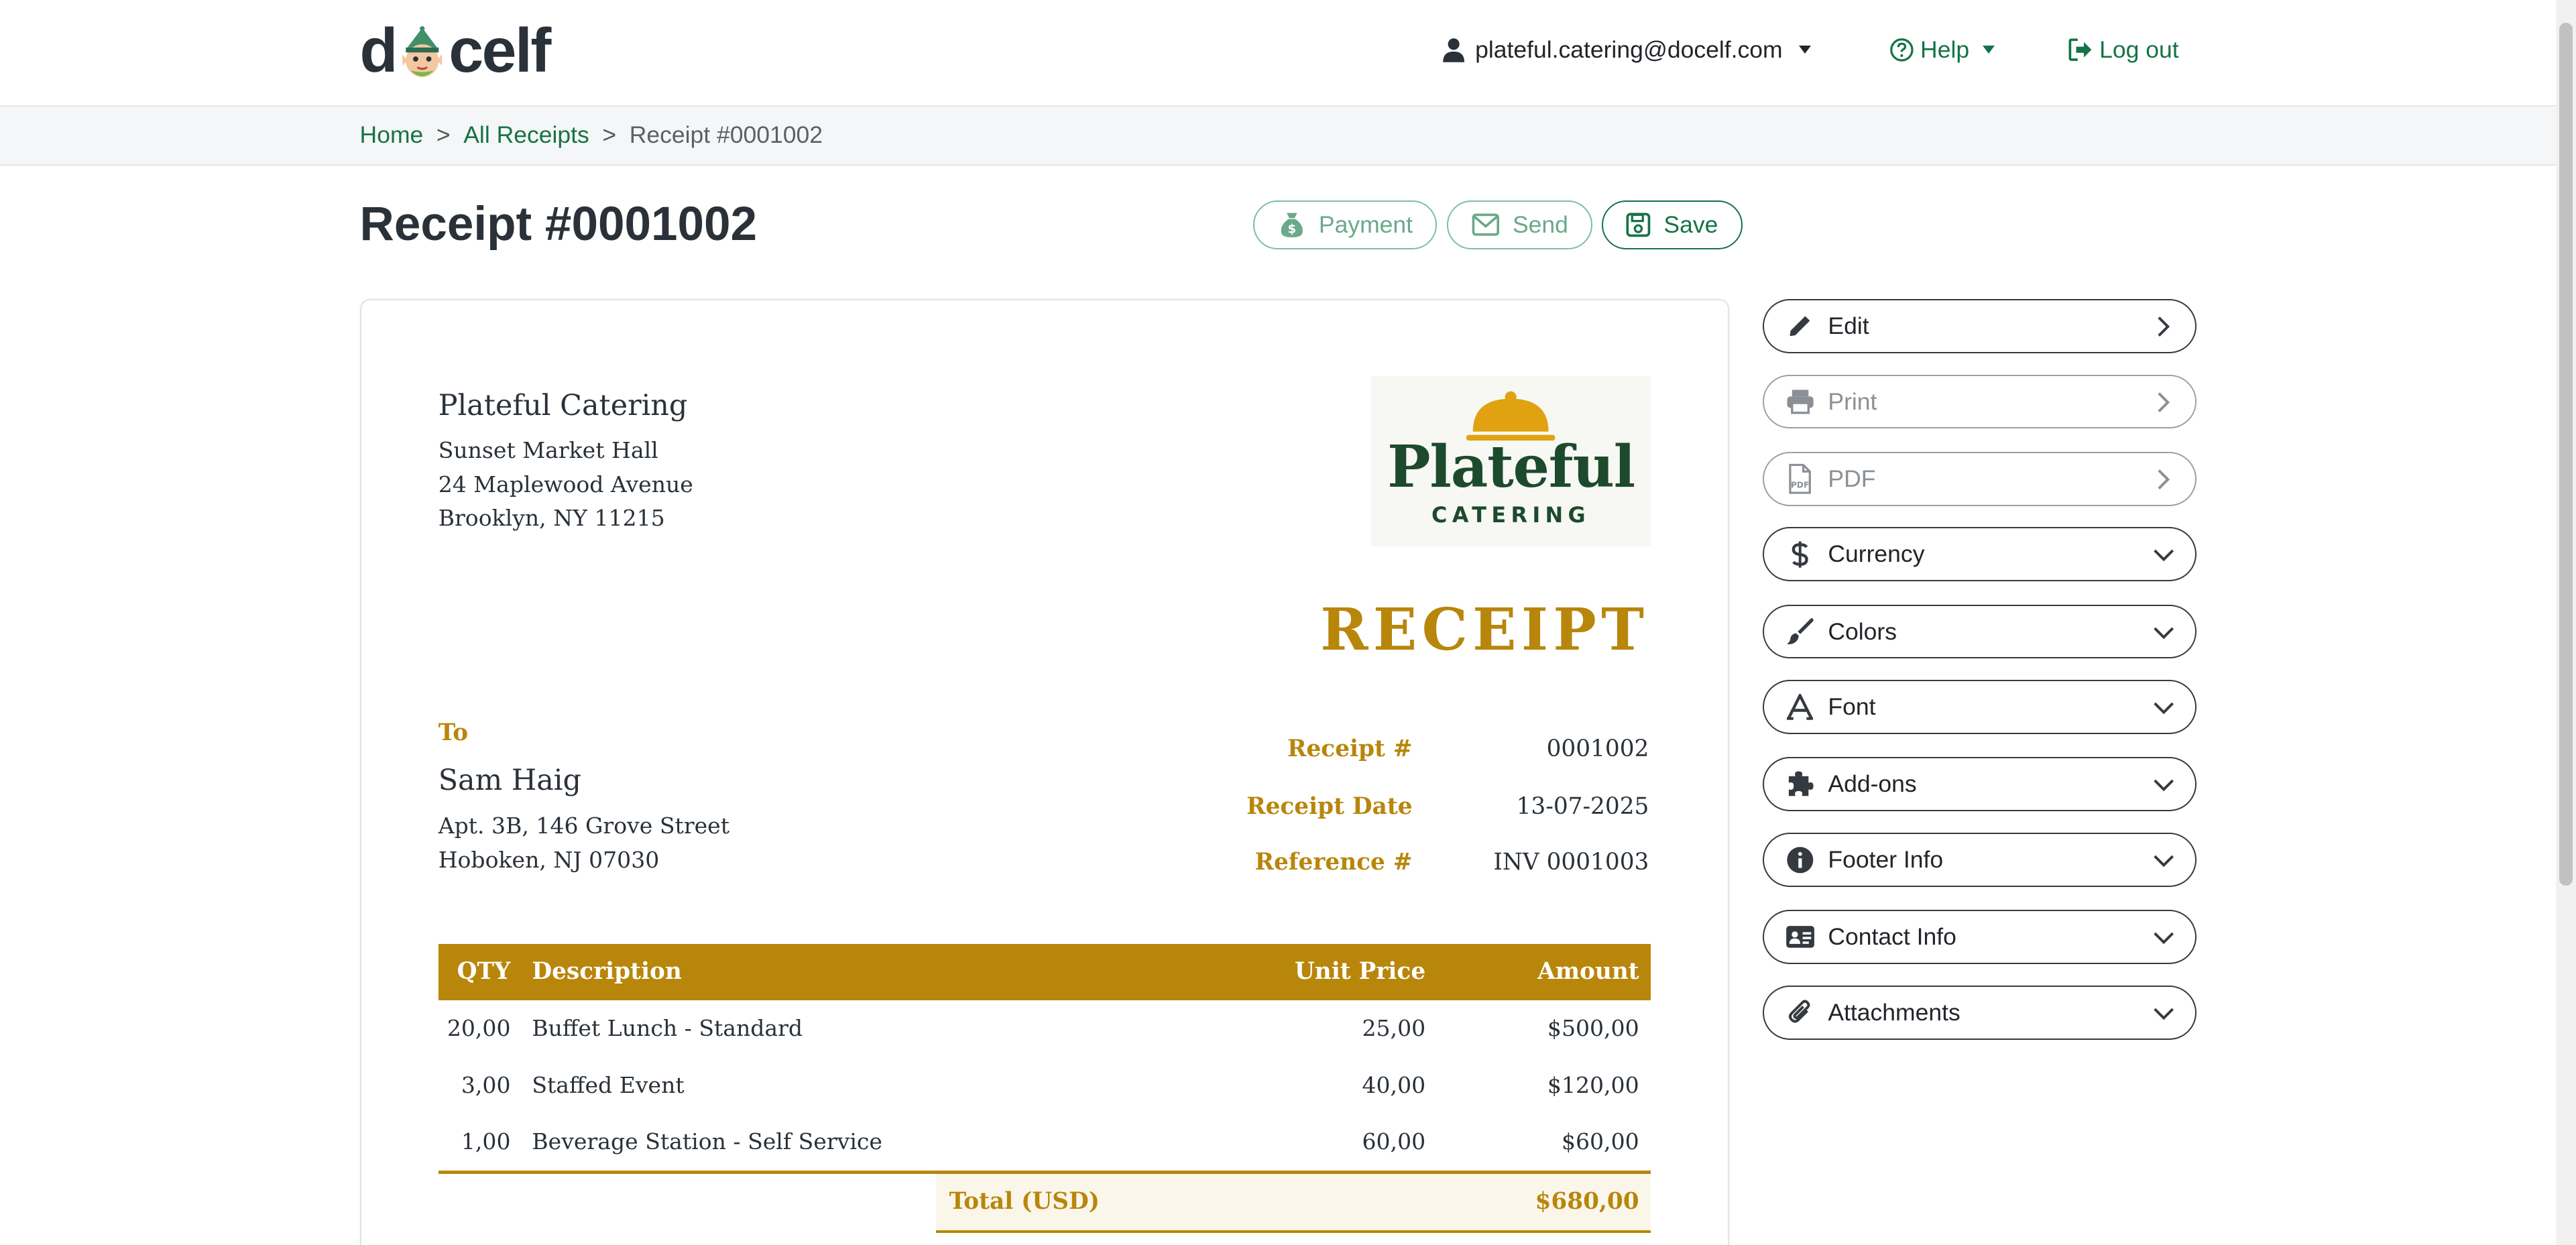 This screenshot has width=2576, height=1245. I want to click on help-label: Help, so click(1945, 49).